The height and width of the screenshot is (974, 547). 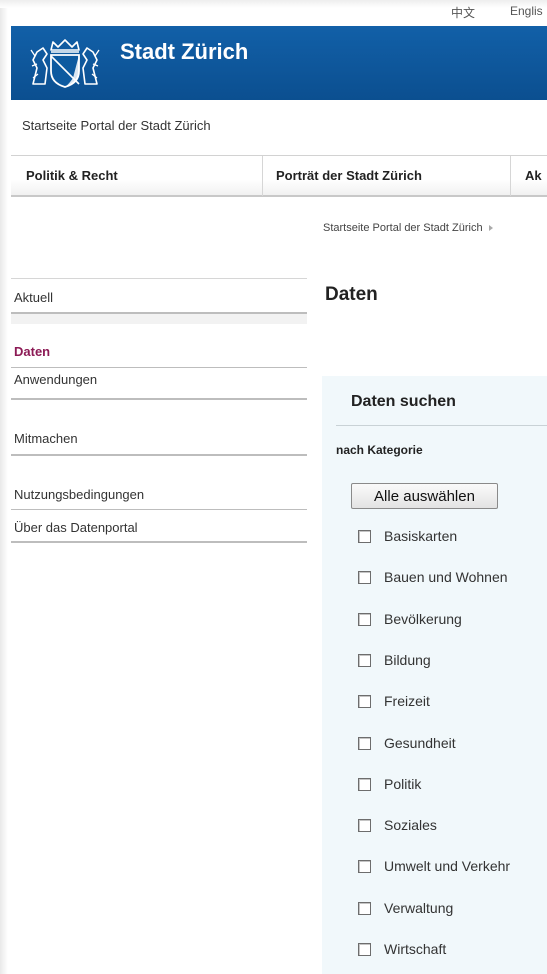 What do you see at coordinates (159, 526) in the screenshot?
I see `sidebar-item-ueber-datenportal: Über das Datenportal` at bounding box center [159, 526].